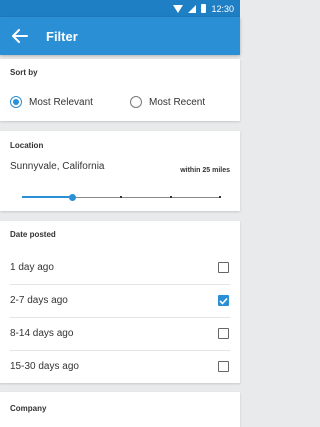 Image resolution: width=320 pixels, height=427 pixels. What do you see at coordinates (28, 408) in the screenshot?
I see `company-label: Company` at bounding box center [28, 408].